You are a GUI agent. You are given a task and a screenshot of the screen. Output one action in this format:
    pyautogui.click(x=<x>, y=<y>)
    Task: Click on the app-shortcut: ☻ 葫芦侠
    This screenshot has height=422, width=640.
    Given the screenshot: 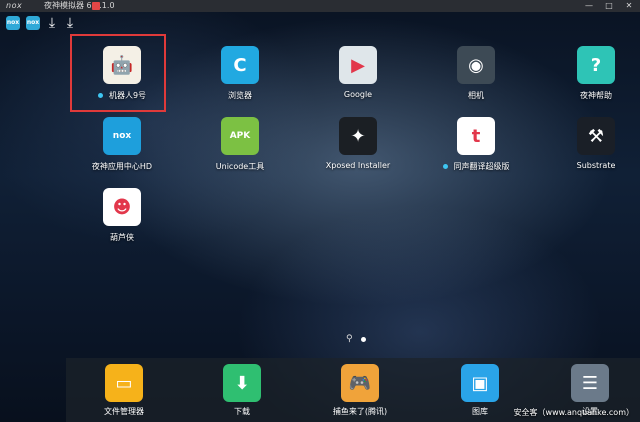 What is the action you would take?
    pyautogui.click(x=122, y=215)
    